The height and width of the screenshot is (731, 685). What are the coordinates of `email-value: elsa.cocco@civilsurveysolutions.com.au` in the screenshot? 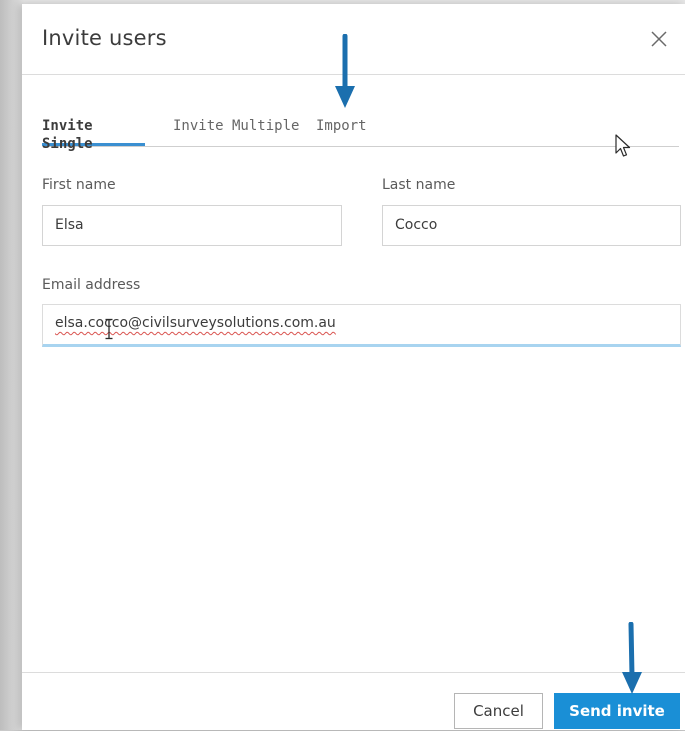 It's located at (195, 323).